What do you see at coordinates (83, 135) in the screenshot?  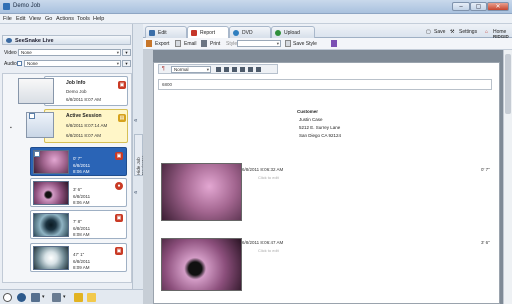 I see `session-date: 6/8/2011 8:07 AM` at bounding box center [83, 135].